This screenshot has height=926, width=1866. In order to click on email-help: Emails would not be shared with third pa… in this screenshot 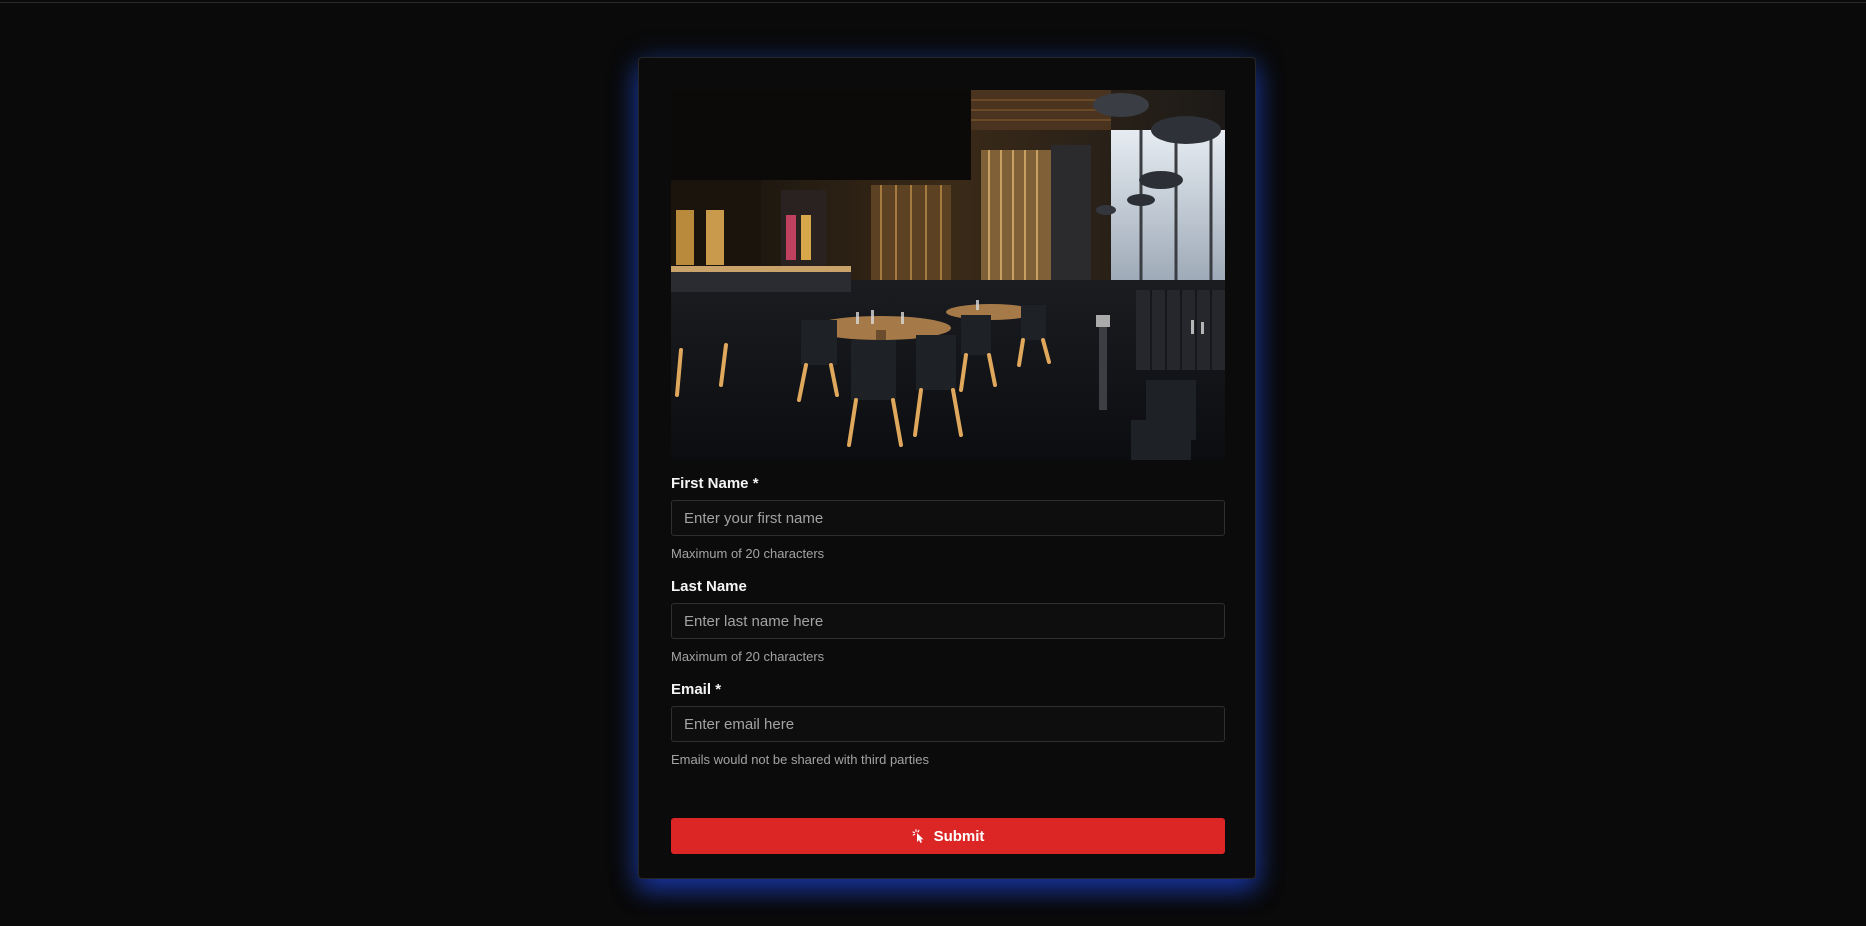, I will do `click(800, 759)`.